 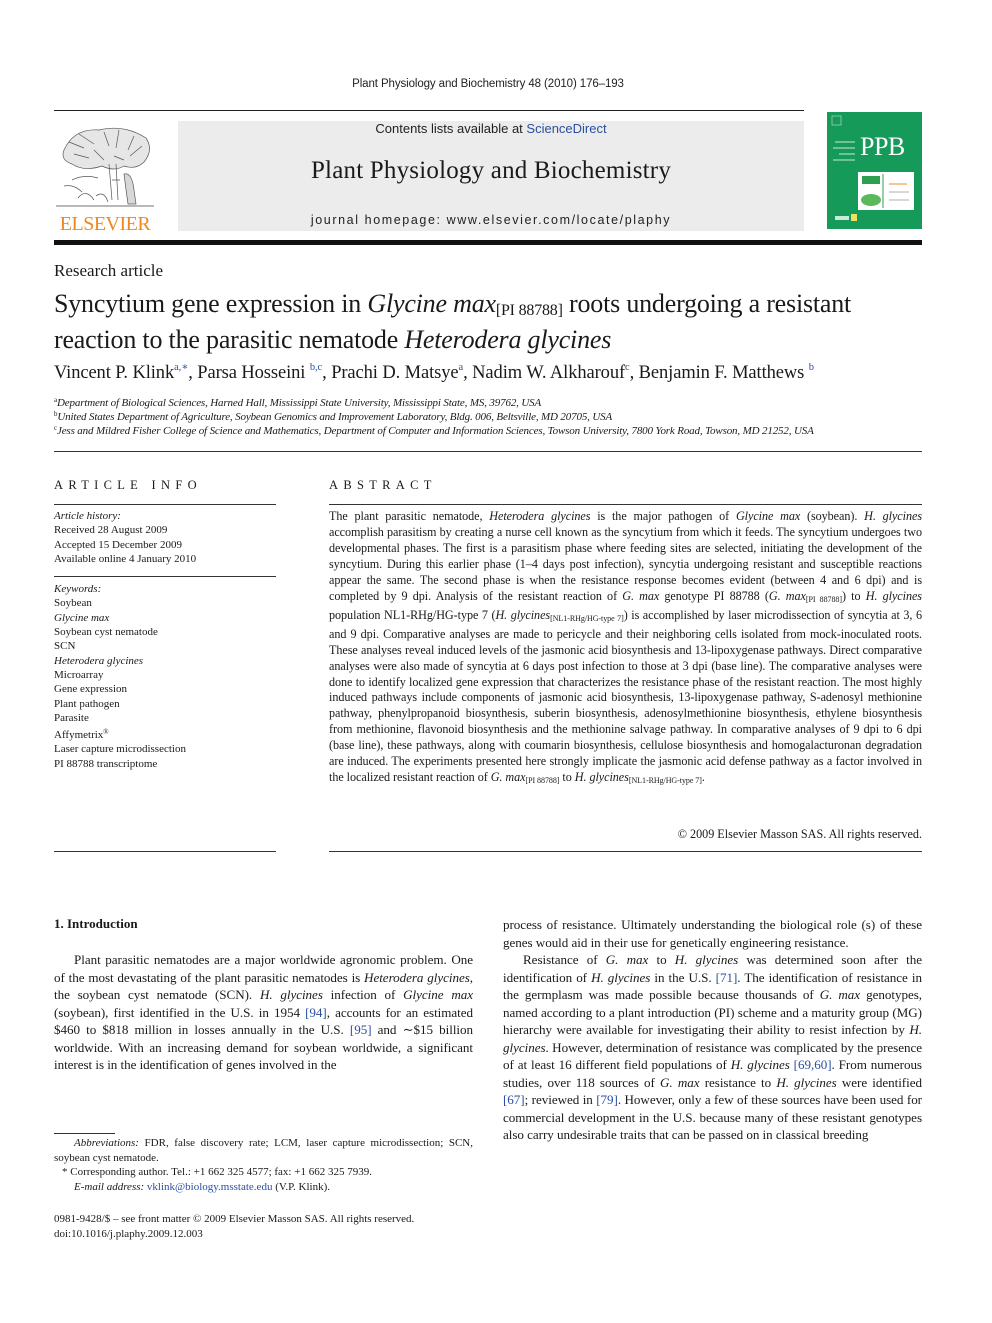 I want to click on keyword: Parasite, so click(x=71, y=717).